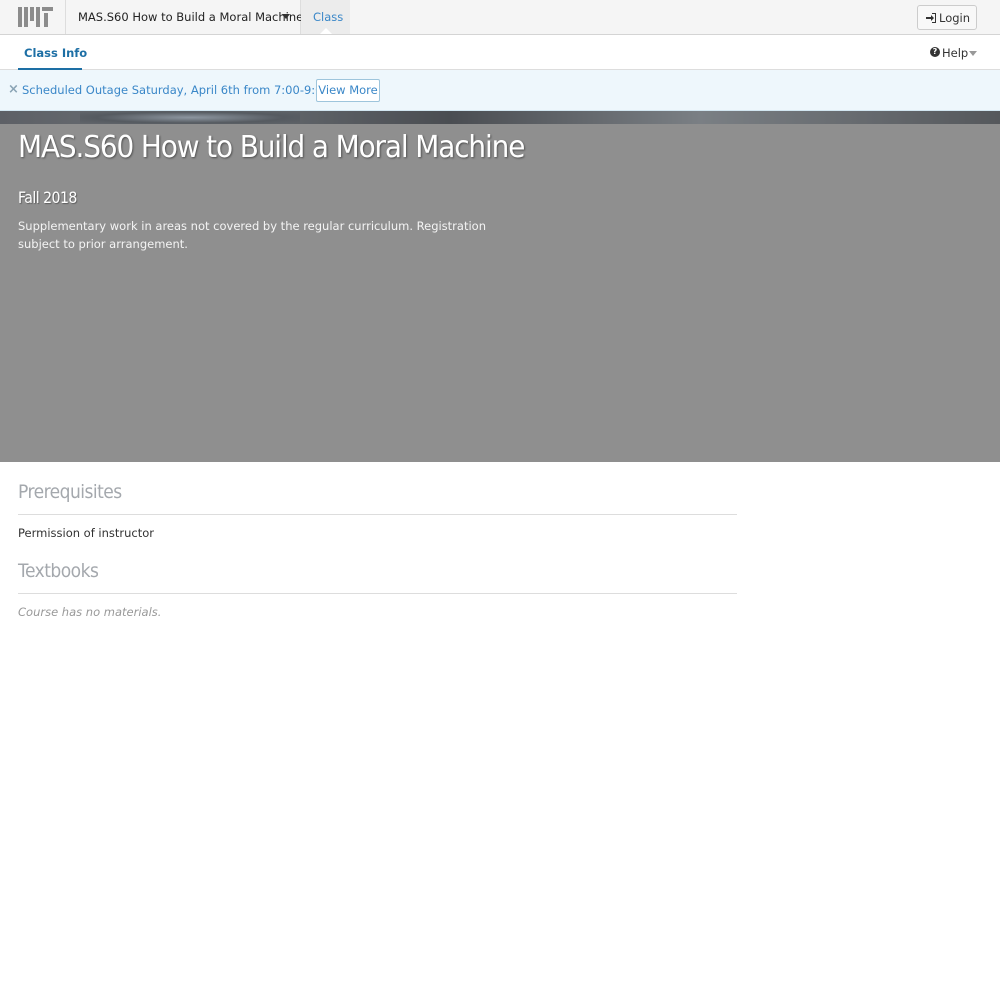 The width and height of the screenshot is (1000, 1000). Describe the element at coordinates (47, 197) in the screenshot. I see `course-term: Fall 2018` at that location.